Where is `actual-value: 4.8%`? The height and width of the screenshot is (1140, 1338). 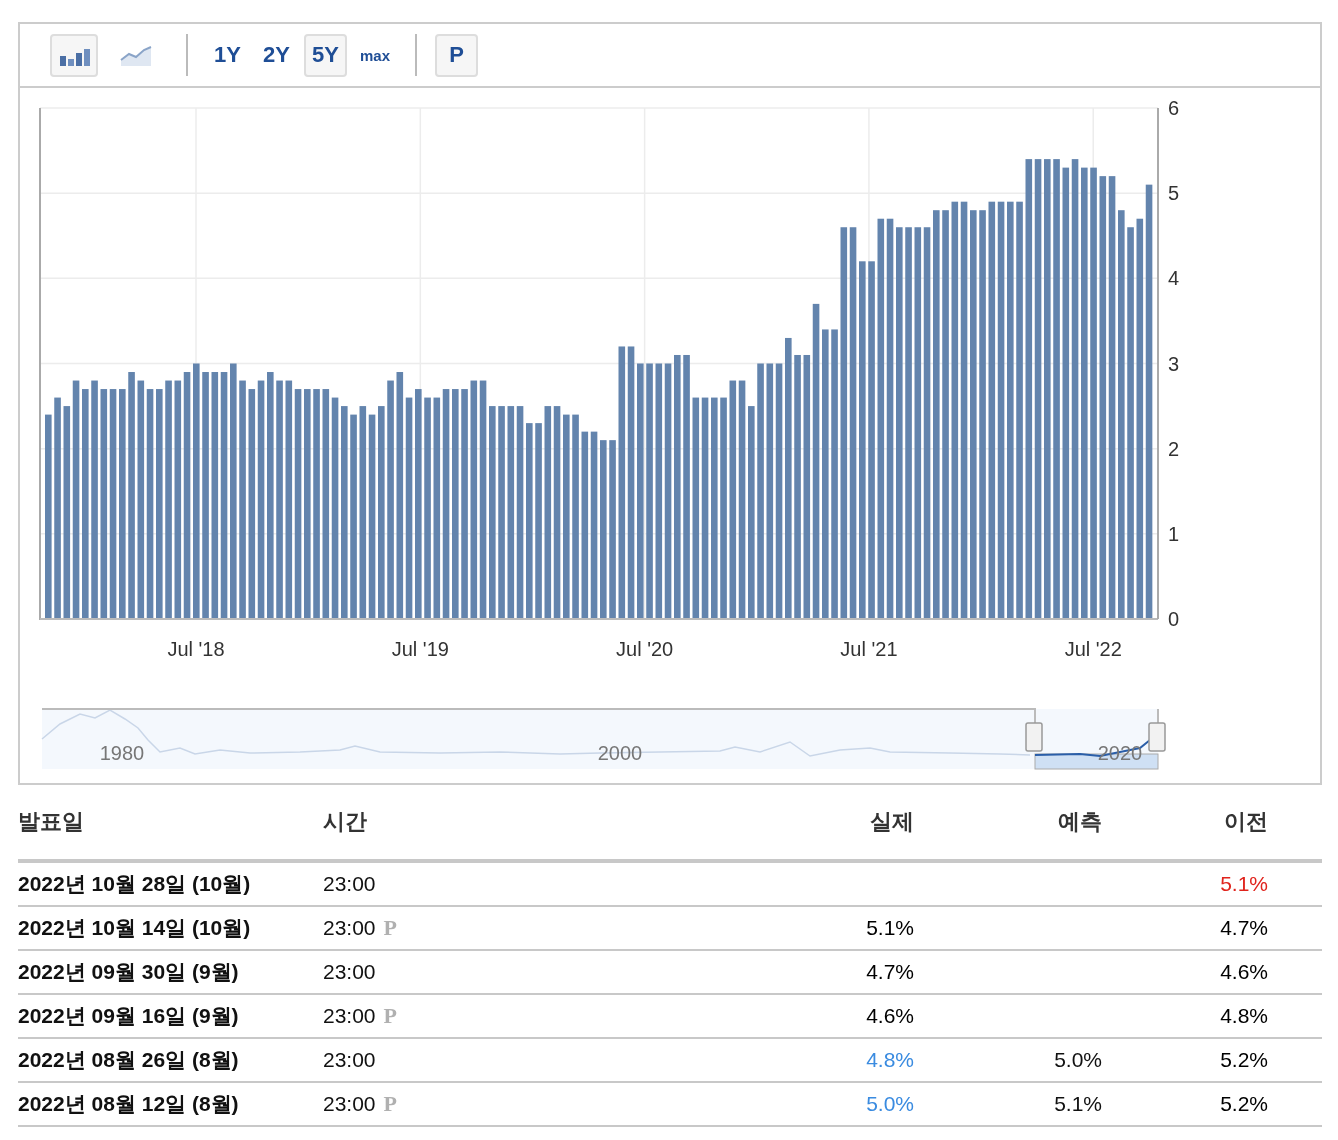
actual-value: 4.8% is located at coordinates (890, 1060).